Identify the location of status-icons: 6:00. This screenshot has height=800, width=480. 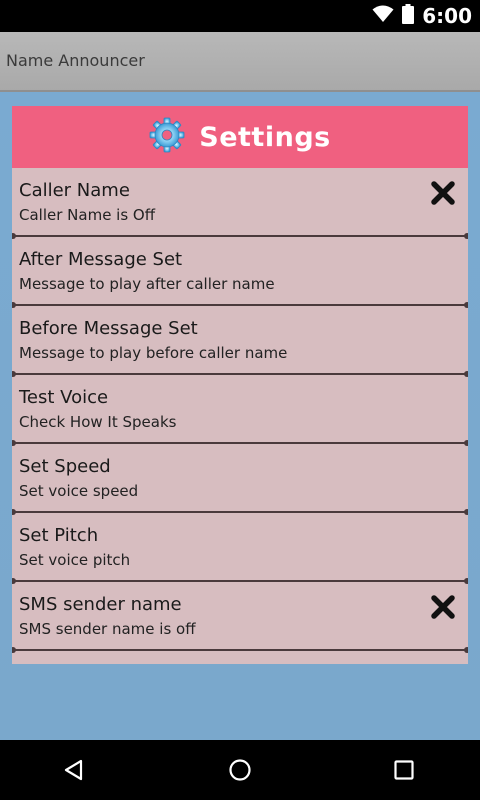
(422, 16).